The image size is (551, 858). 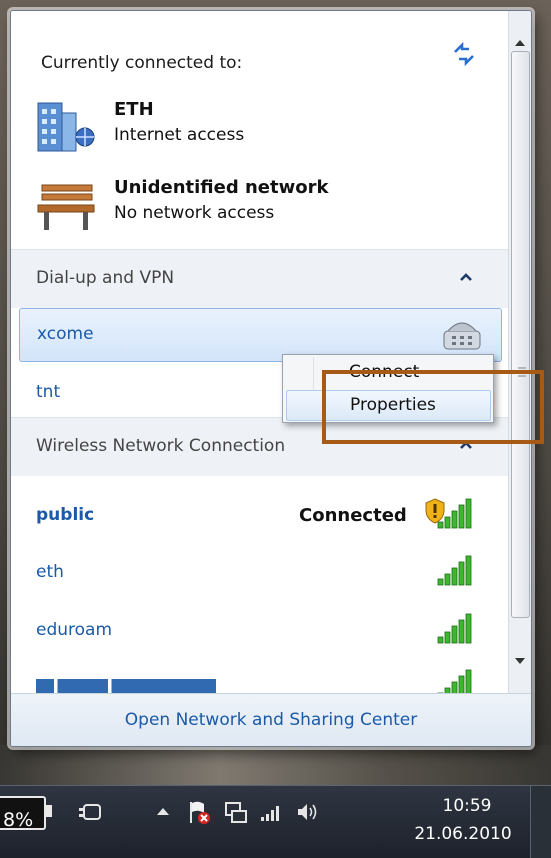 I want to click on flyout-footer: Open Network and Sharing Center, so click(x=271, y=719).